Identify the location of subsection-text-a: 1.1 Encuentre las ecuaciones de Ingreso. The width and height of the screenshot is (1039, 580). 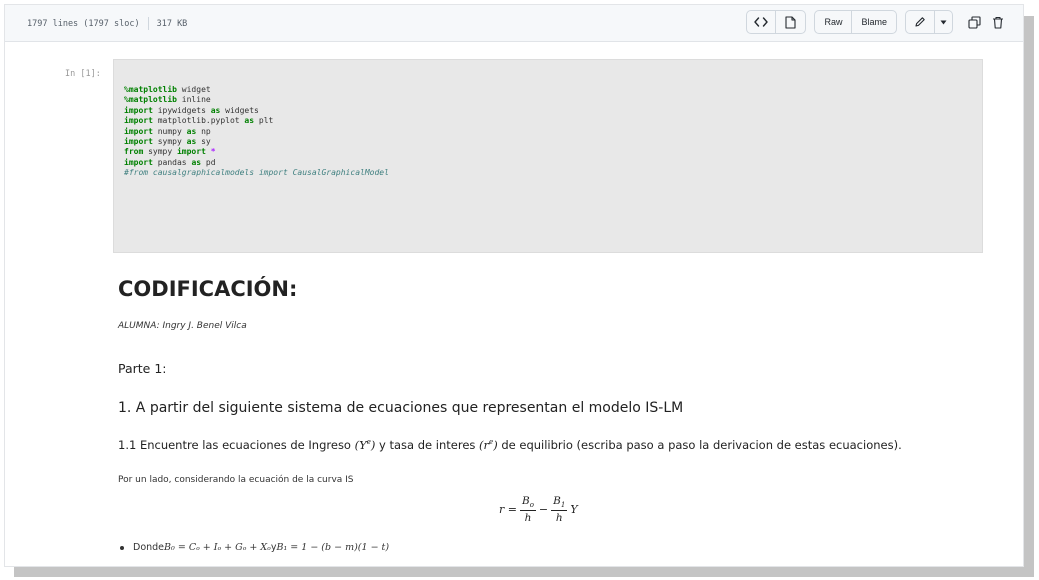
(236, 445).